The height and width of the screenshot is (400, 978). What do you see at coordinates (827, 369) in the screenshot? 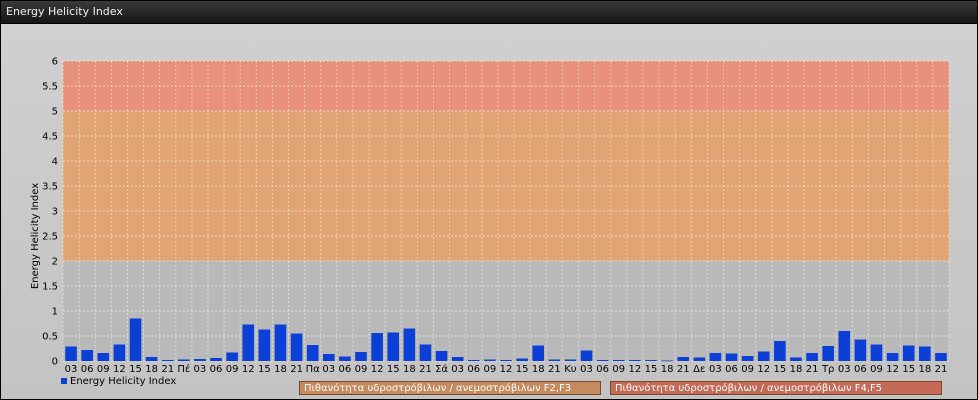
I see `x-tick-label: Τρ` at bounding box center [827, 369].